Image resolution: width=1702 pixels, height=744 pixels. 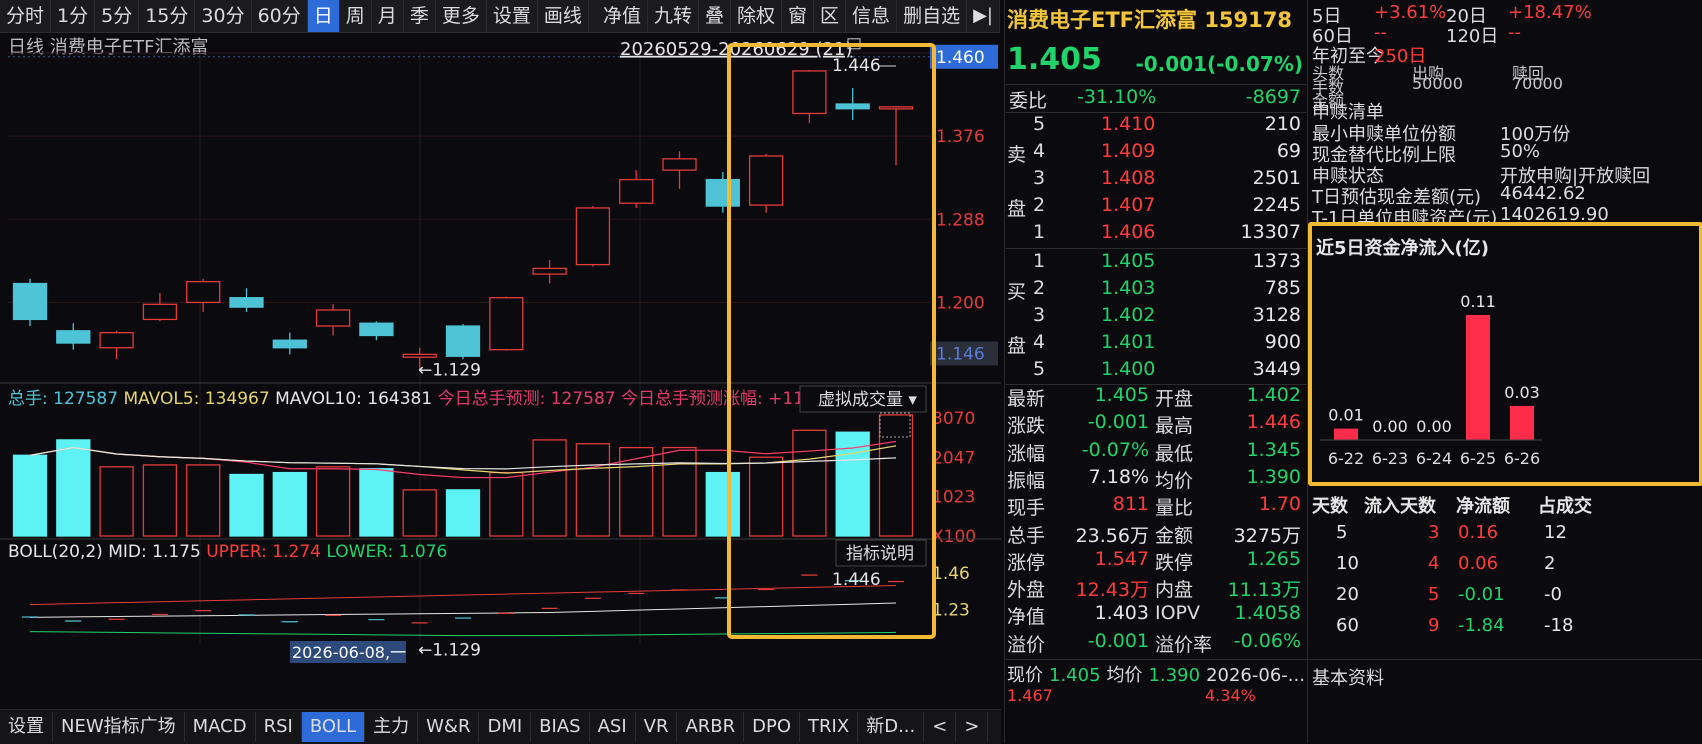 I want to click on book-price: 1.407, so click(x=1128, y=205).